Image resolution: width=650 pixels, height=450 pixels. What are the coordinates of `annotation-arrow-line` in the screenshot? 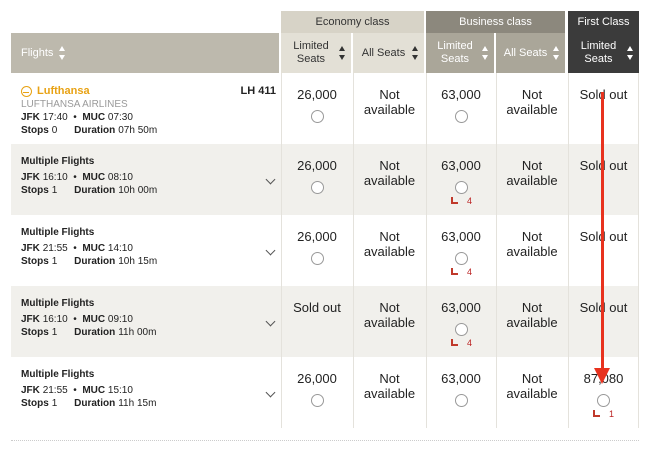 It's located at (602, 232).